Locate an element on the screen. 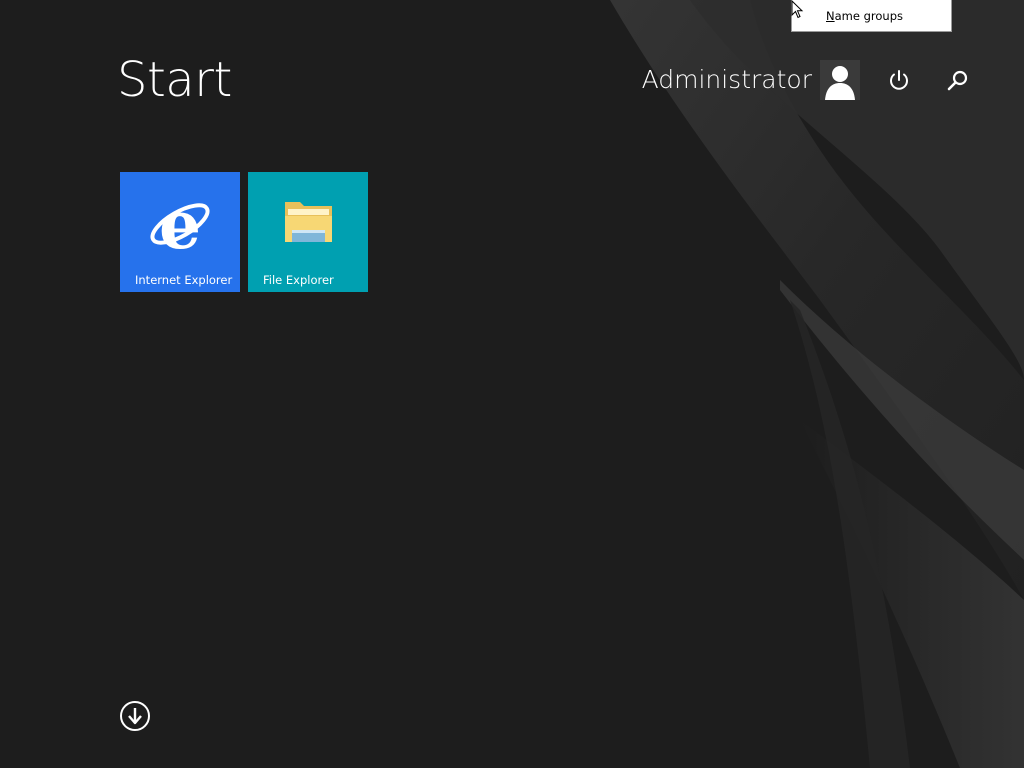  page-title: Start is located at coordinates (174, 80).